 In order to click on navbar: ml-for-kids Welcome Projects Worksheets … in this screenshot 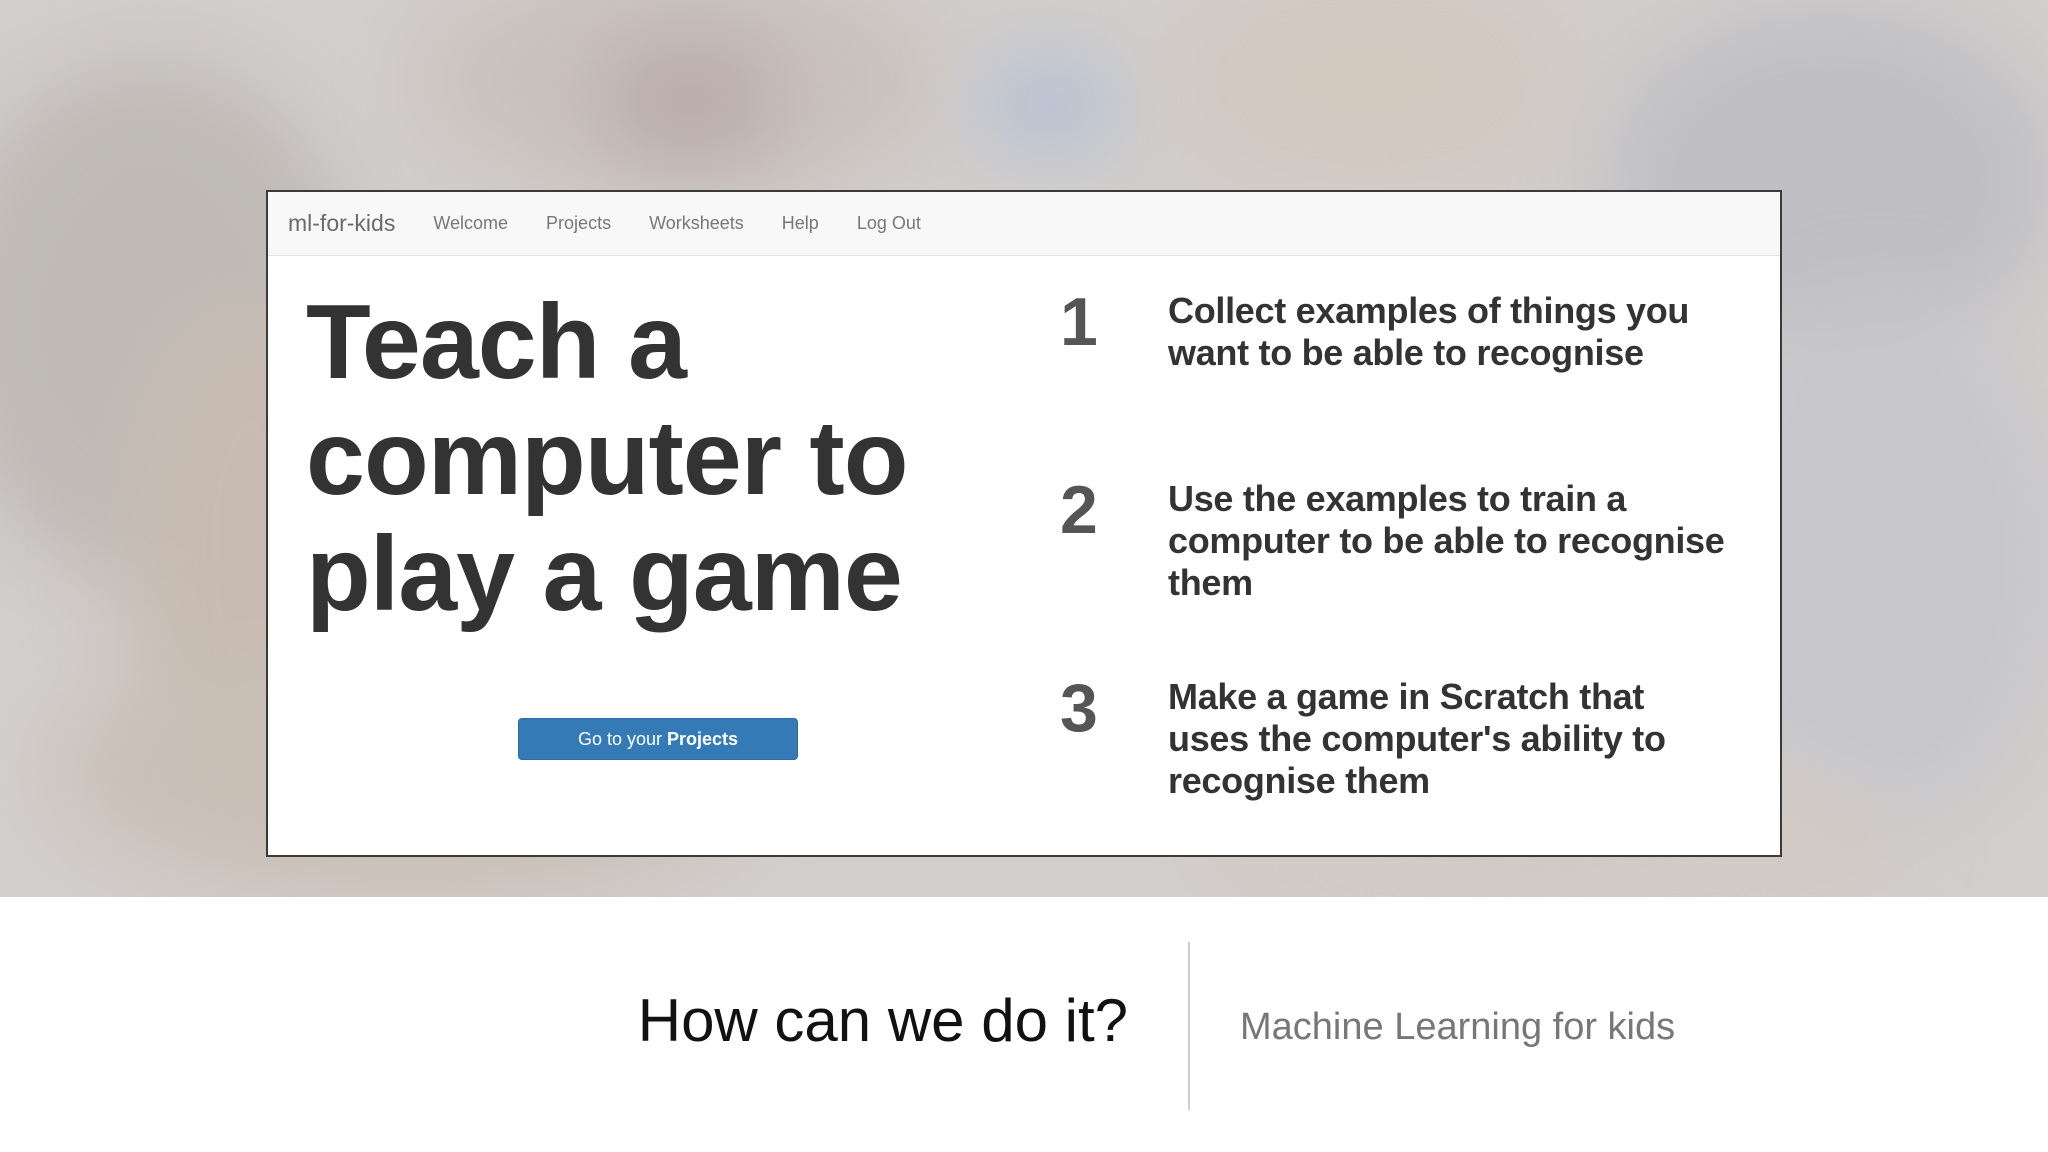, I will do `click(1024, 224)`.